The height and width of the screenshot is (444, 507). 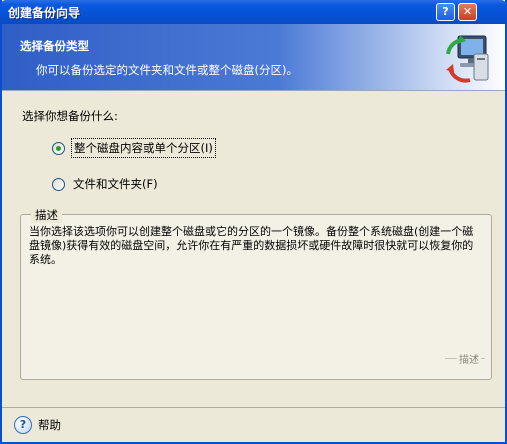 I want to click on radio-entire-disk, so click(x=58, y=148).